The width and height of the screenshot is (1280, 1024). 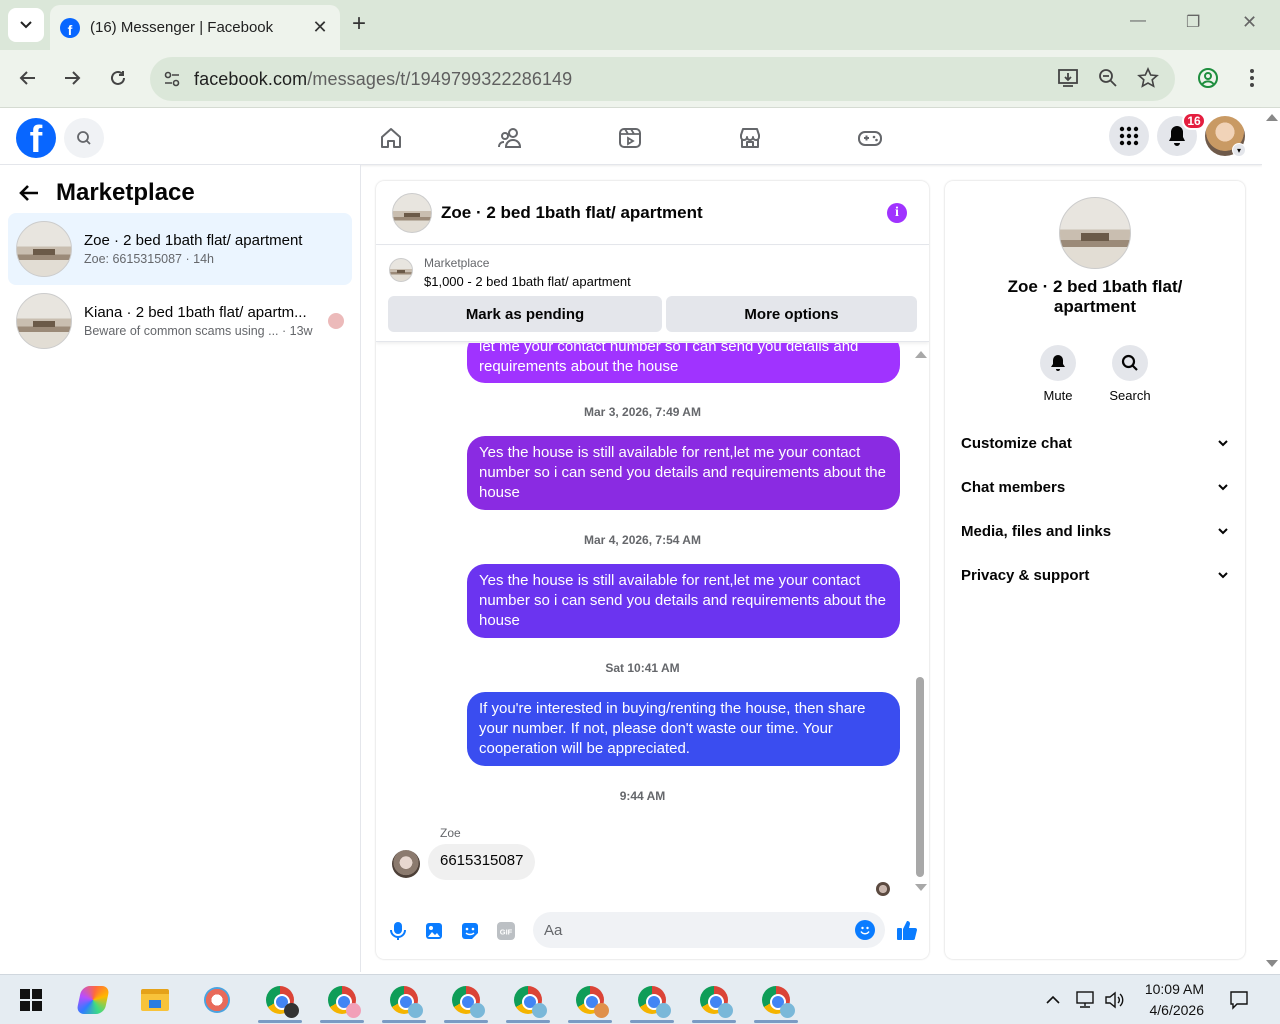 I want to click on more-menu-icon, so click(x=1252, y=78).